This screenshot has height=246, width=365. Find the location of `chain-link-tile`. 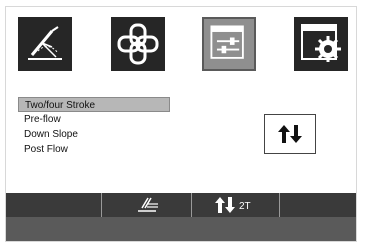

chain-link-tile is located at coordinates (138, 44).